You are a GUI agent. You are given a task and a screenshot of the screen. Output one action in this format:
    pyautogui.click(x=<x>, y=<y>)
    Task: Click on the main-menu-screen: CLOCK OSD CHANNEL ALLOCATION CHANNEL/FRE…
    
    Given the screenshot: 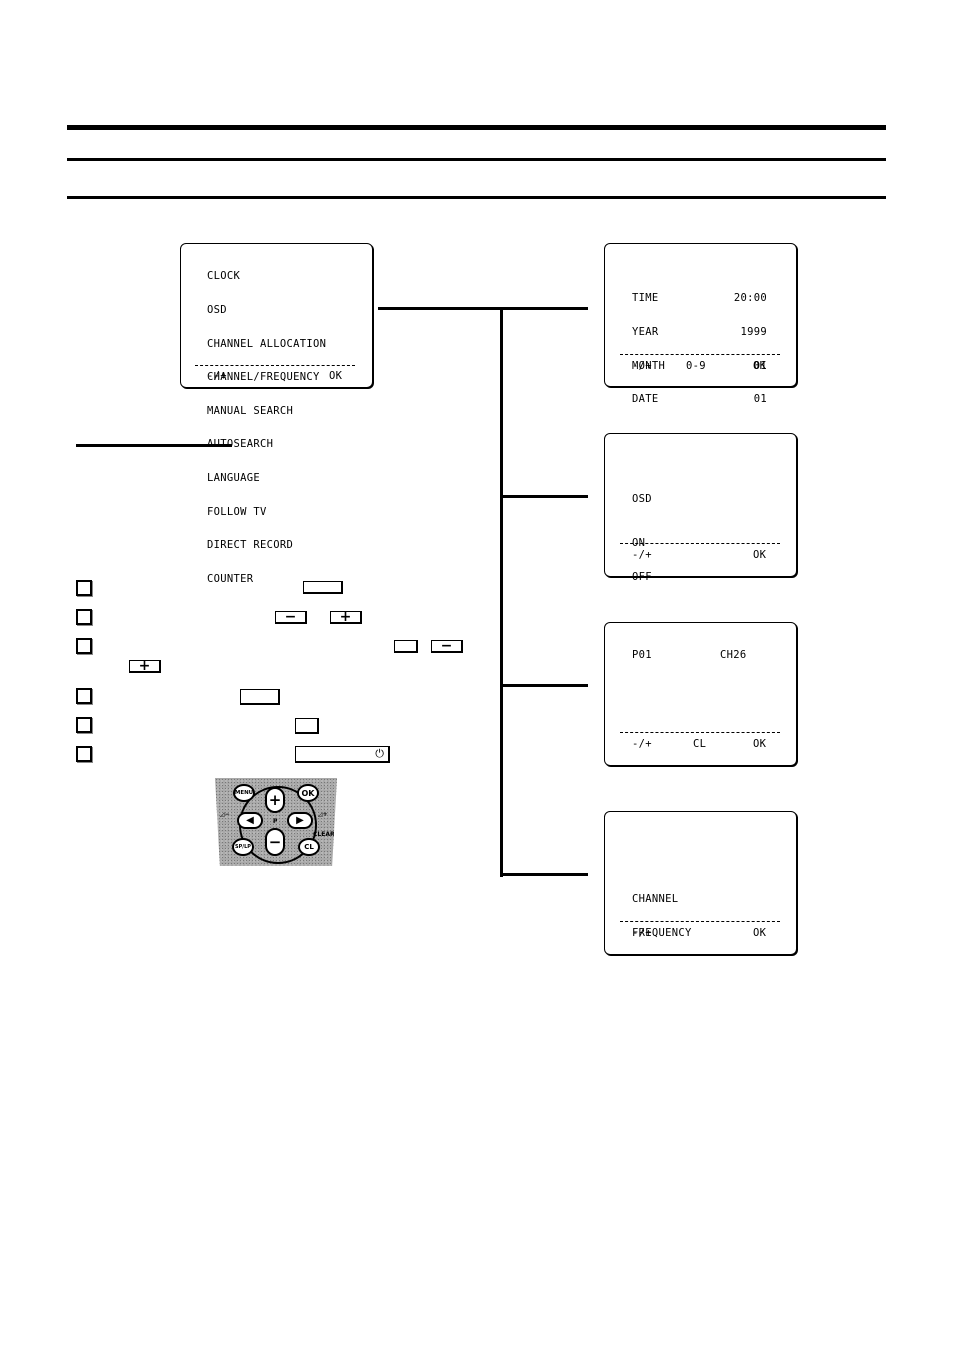 What is the action you would take?
    pyautogui.click(x=276, y=414)
    